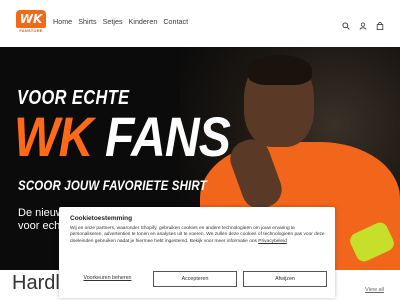 This screenshot has width=400, height=300. Describe the element at coordinates (53, 136) in the screenshot. I see `hero-accent-word: WK` at that location.